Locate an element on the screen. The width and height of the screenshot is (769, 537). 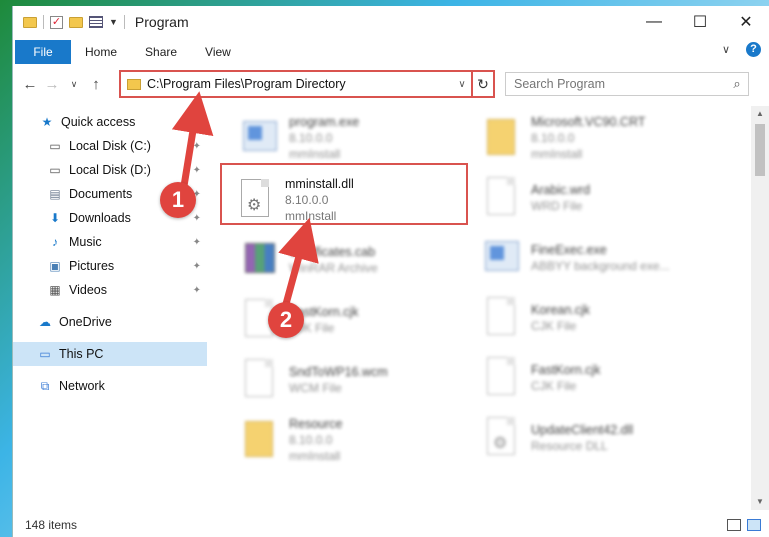
back-arrow-icon: ← is located at coordinates (30, 84).